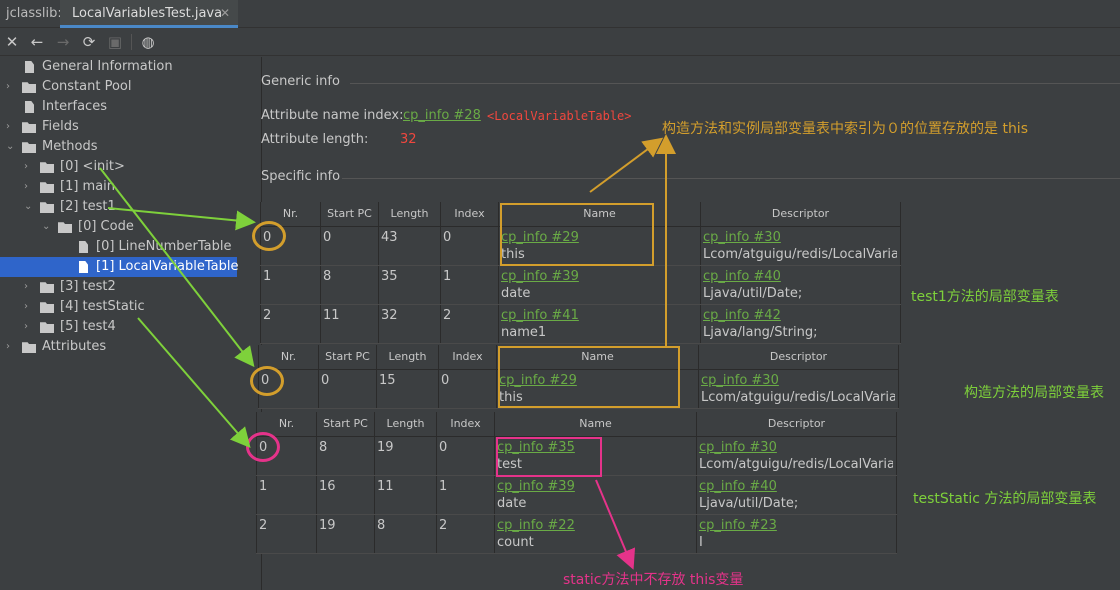 Image resolution: width=1120 pixels, height=590 pixels. I want to click on name-cp-info-link: cp_info #41, so click(599, 315).